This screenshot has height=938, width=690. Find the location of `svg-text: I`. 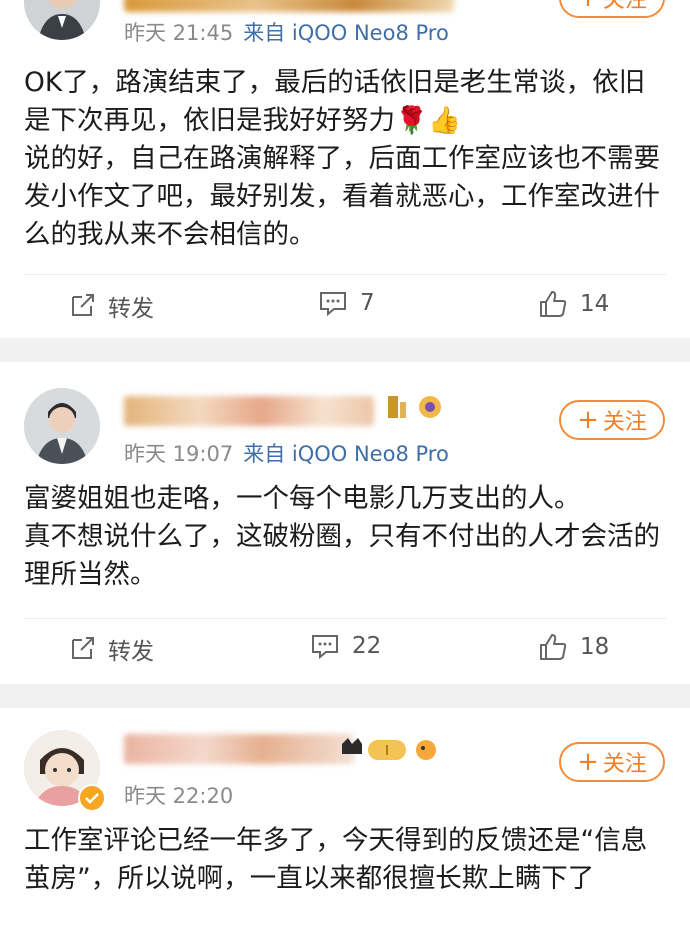

svg-text: I is located at coordinates (387, 751).